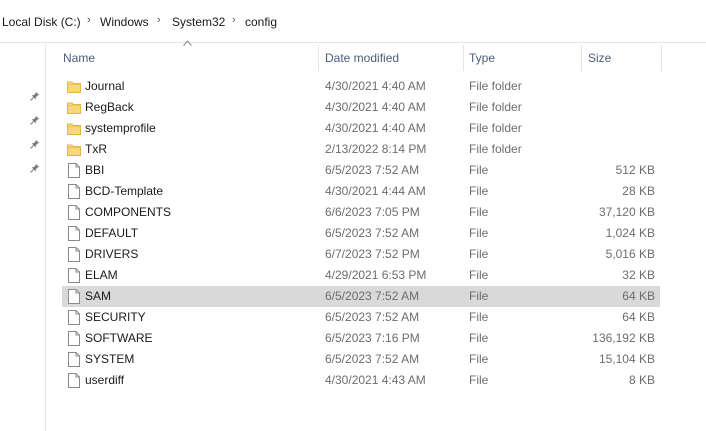 The image size is (706, 431). I want to click on list-item: BBI 6/5/2023 7:52 AM File 512 KB, so click(361, 170).